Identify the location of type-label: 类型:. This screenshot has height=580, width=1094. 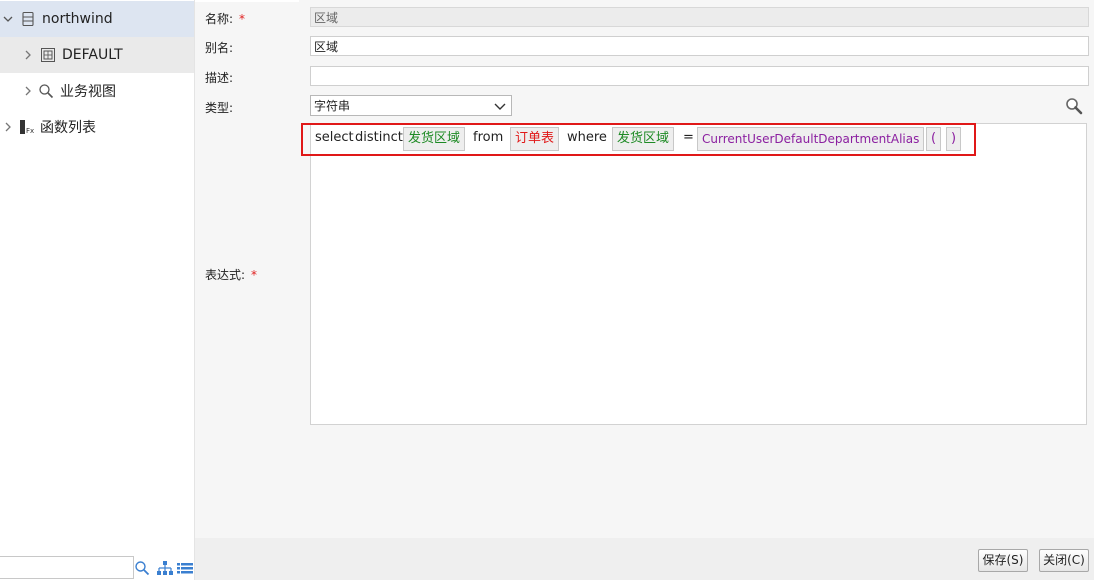
(219, 108).